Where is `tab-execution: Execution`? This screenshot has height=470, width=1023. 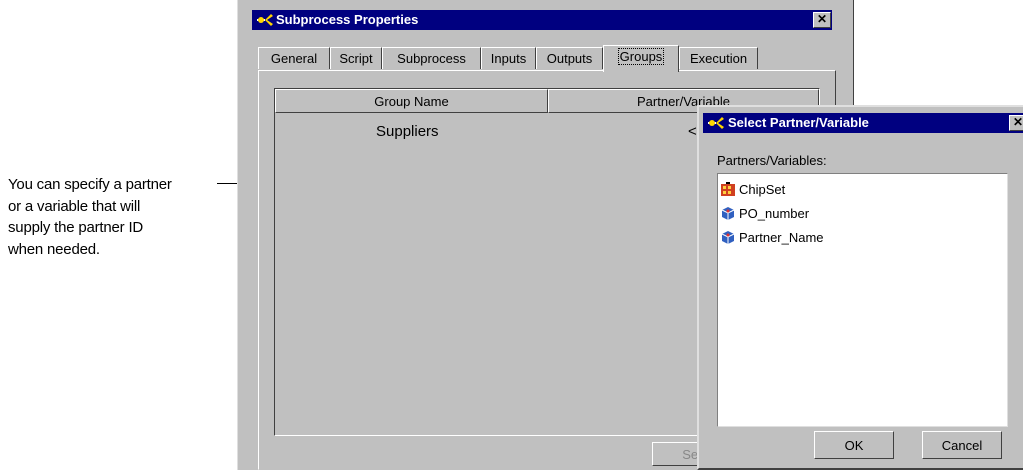 tab-execution: Execution is located at coordinates (718, 58).